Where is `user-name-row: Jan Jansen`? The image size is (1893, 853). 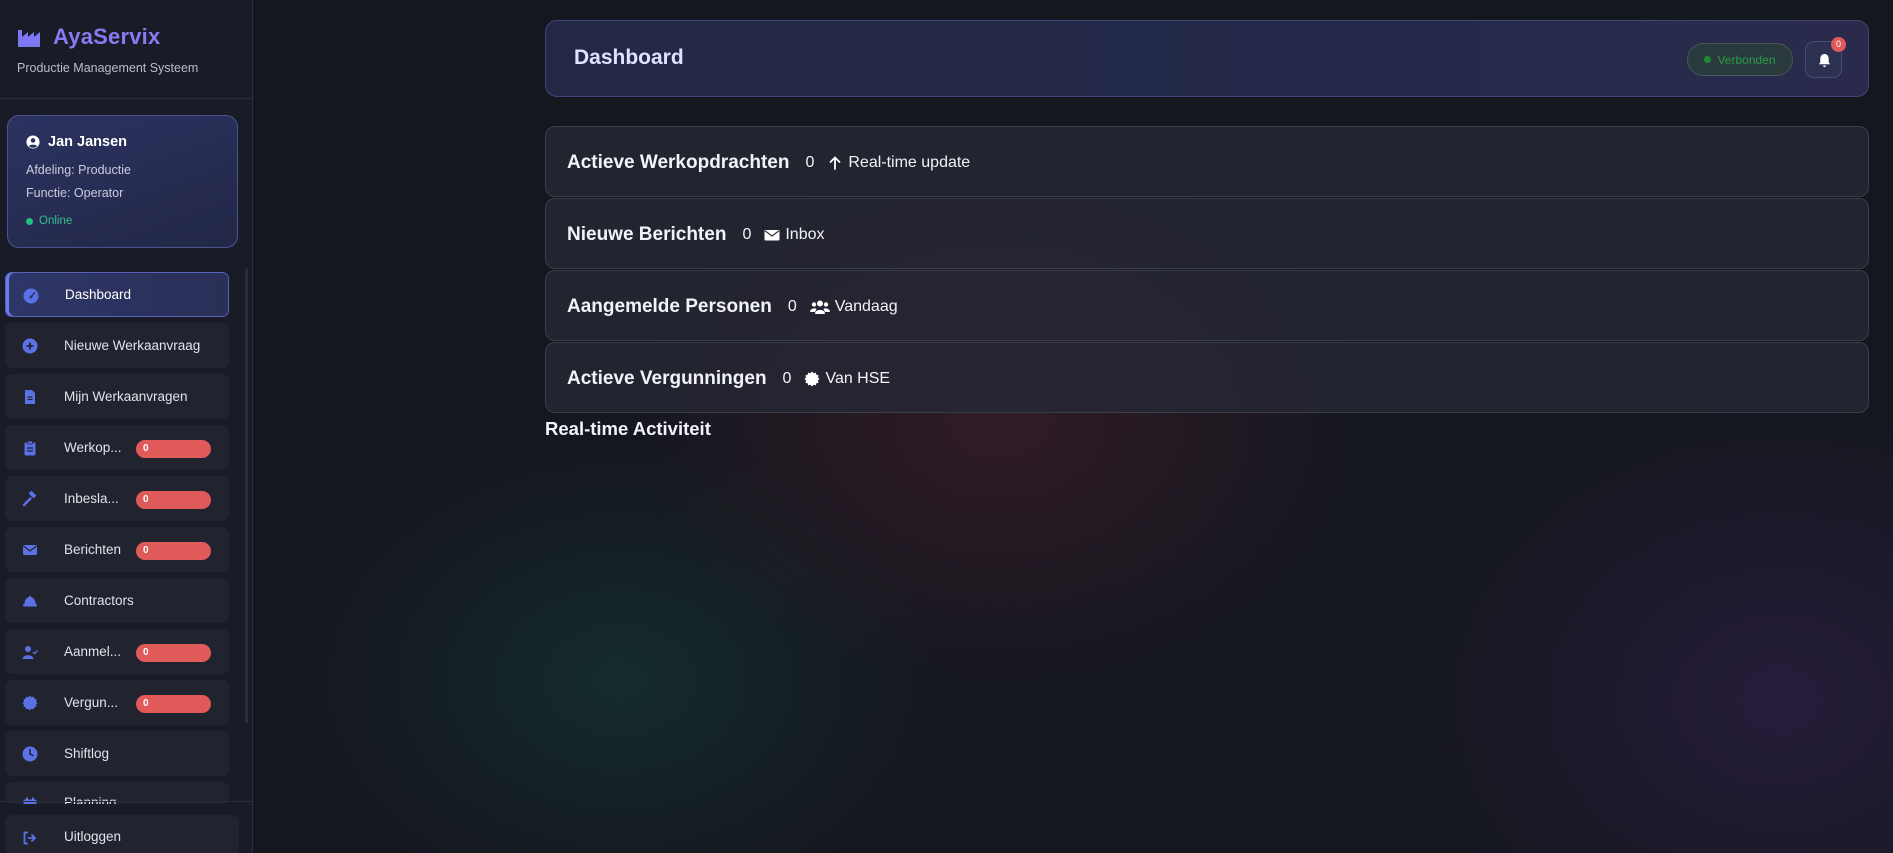
user-name-row: Jan Jansen is located at coordinates (122, 142).